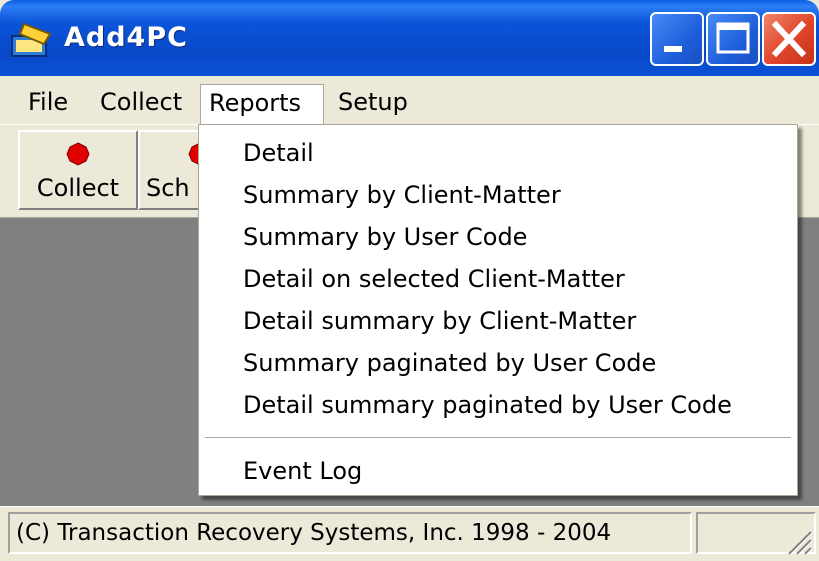 This screenshot has height=561, width=819. I want to click on menu-item-summary-client-matter: Summary by Client-Matter, so click(402, 195).